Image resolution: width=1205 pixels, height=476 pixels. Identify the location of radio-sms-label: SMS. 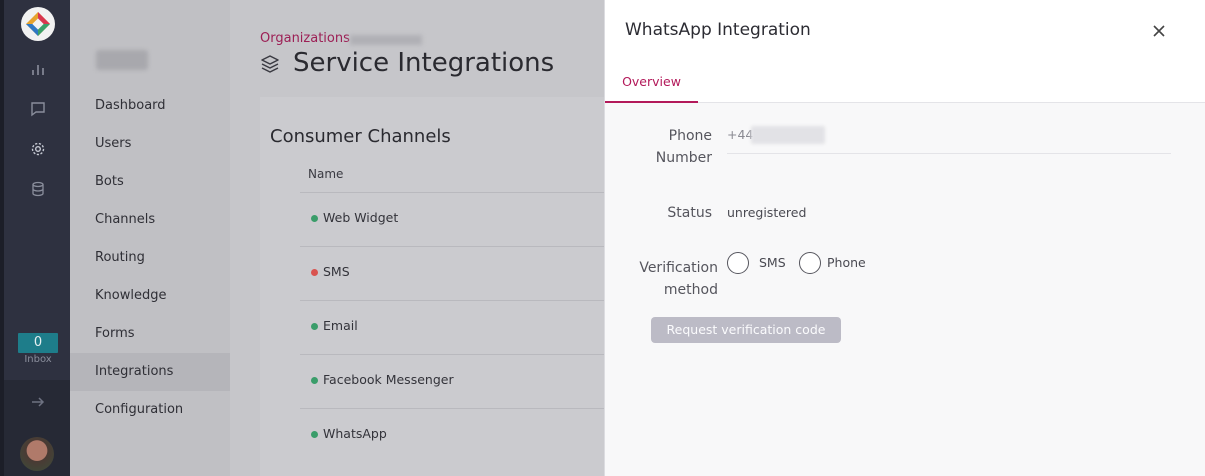
(772, 262).